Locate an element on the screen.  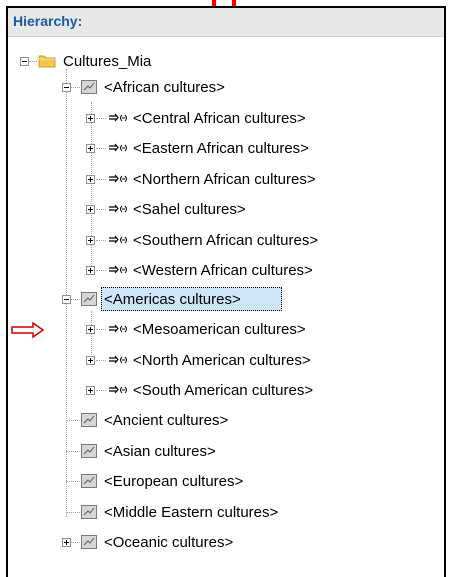
tree-item-african: <African cultures> is located at coordinates (164, 87).